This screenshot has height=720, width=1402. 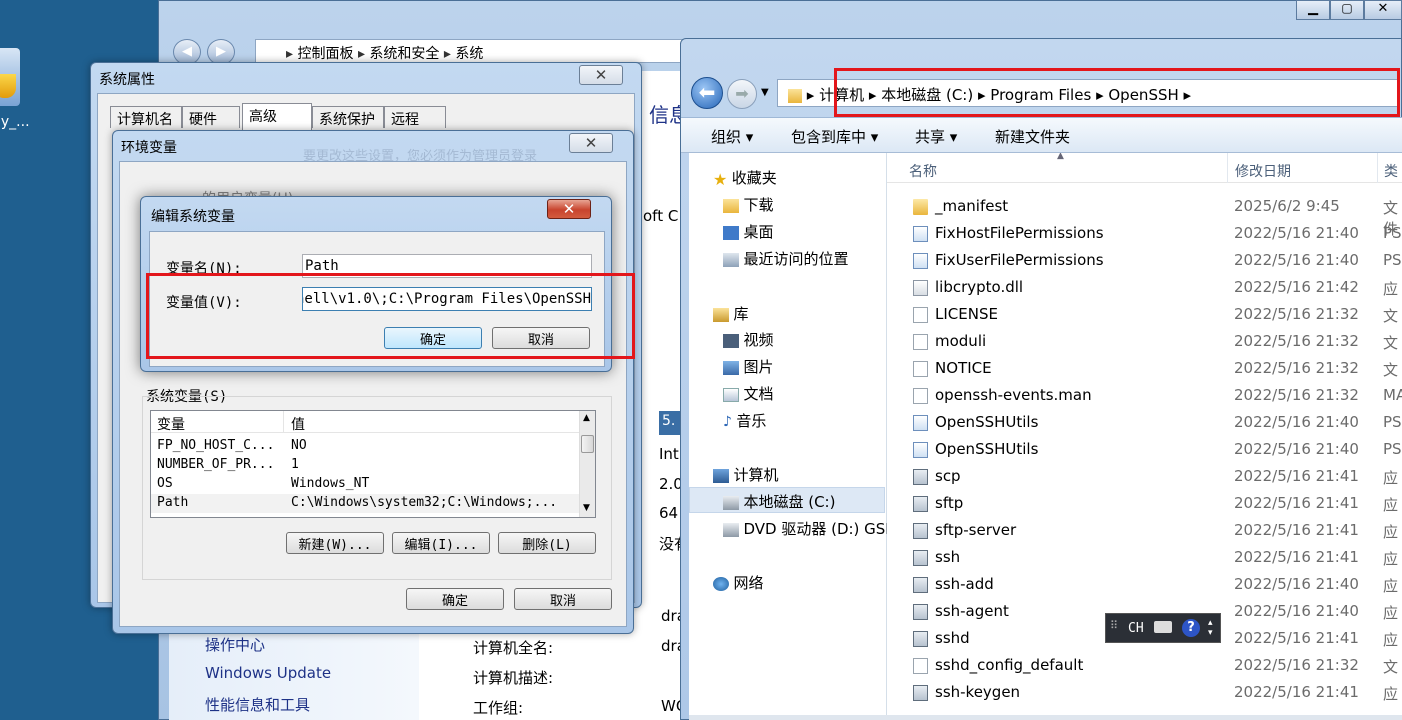 What do you see at coordinates (1392, 260) in the screenshot?
I see `file-type: PS` at bounding box center [1392, 260].